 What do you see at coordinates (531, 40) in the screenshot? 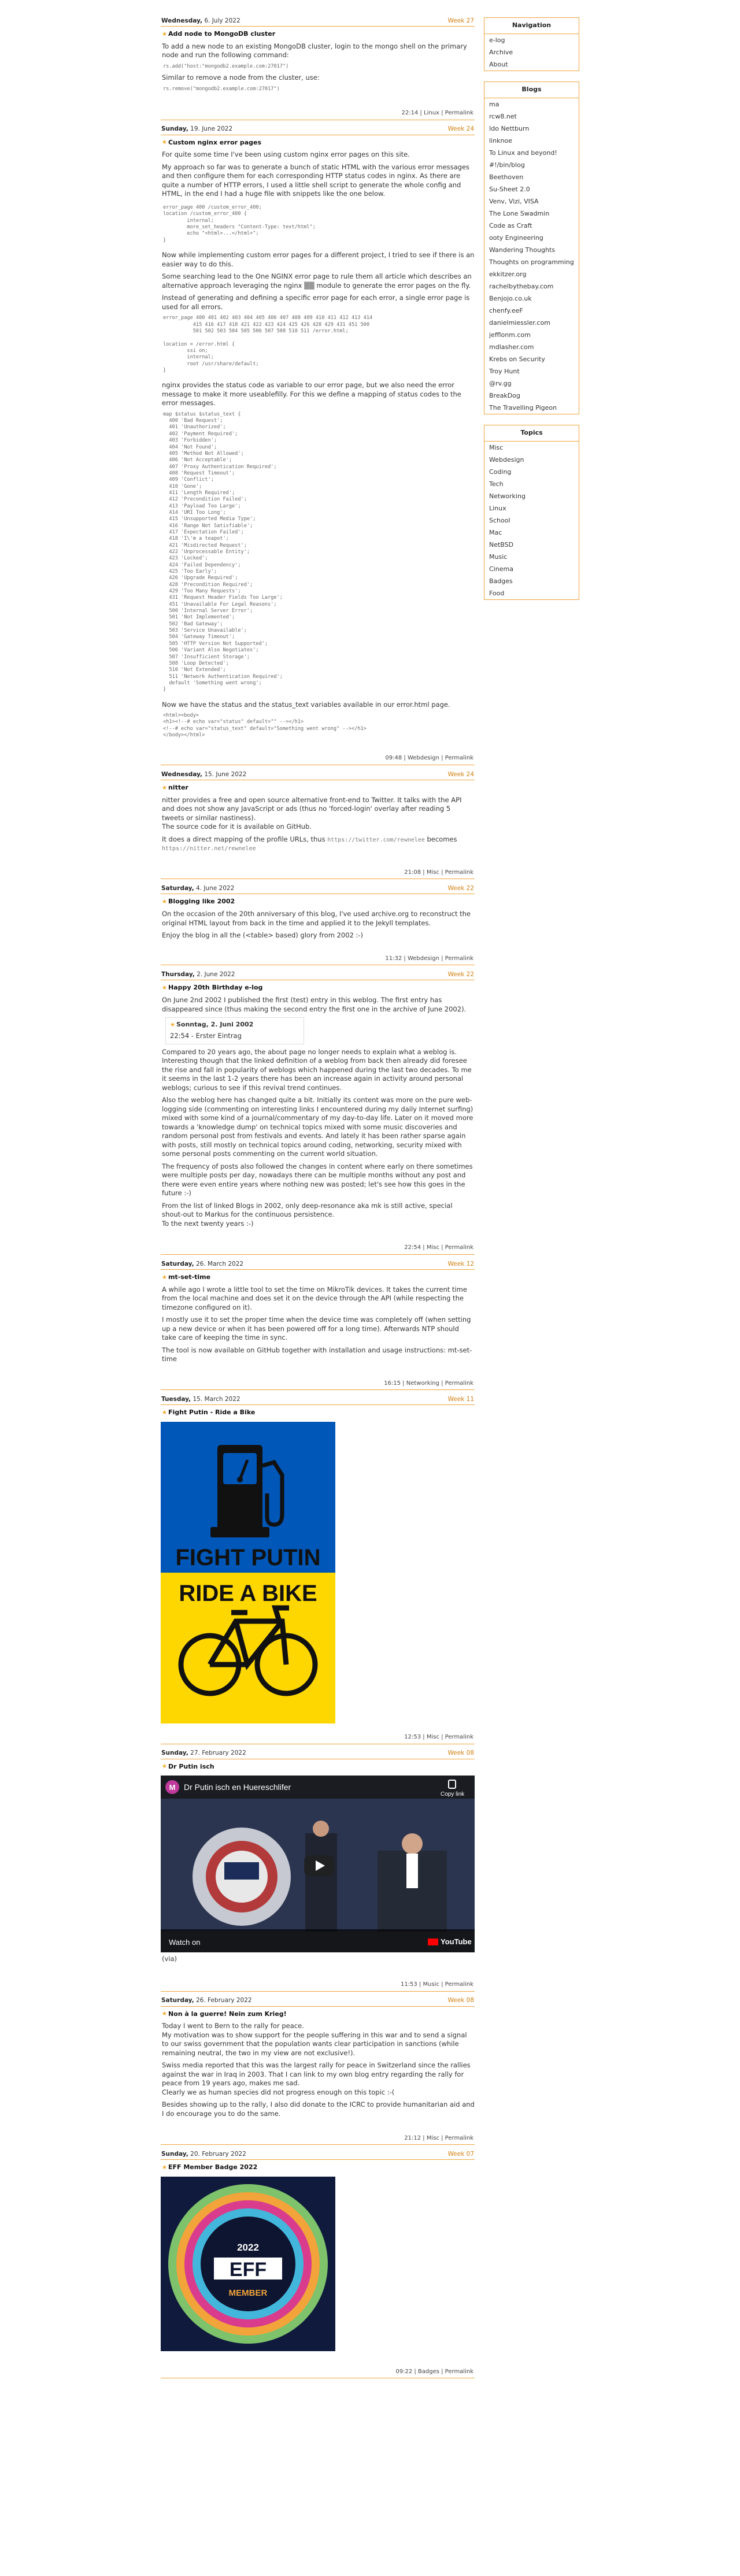
I see `nav-item: e-log` at bounding box center [531, 40].